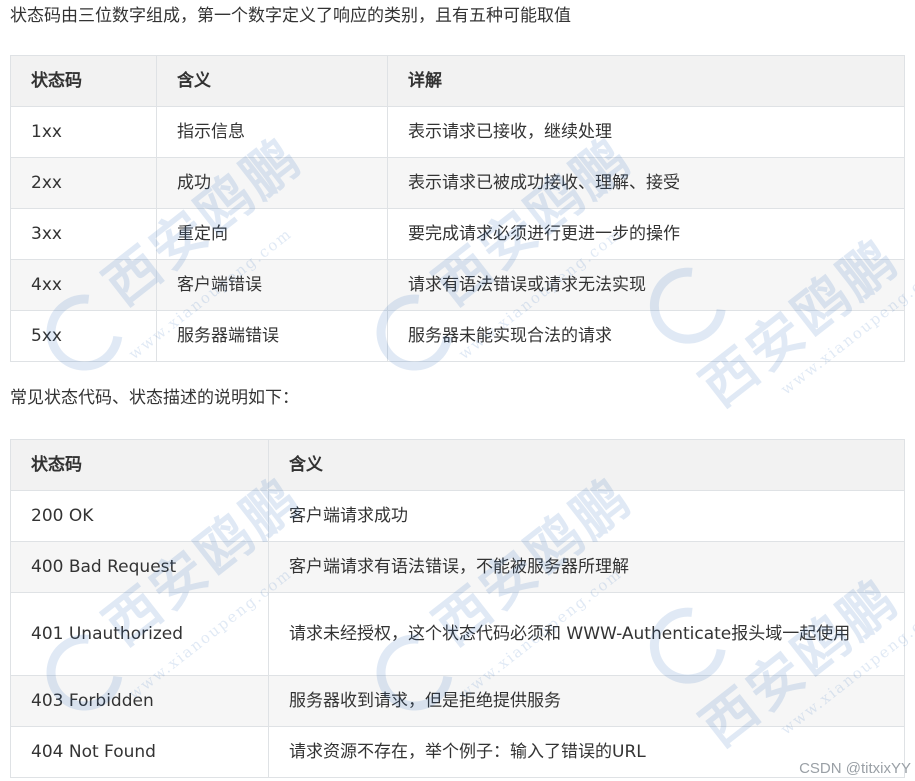  I want to click on status-code-cell: 404 Not Found, so click(139, 752).